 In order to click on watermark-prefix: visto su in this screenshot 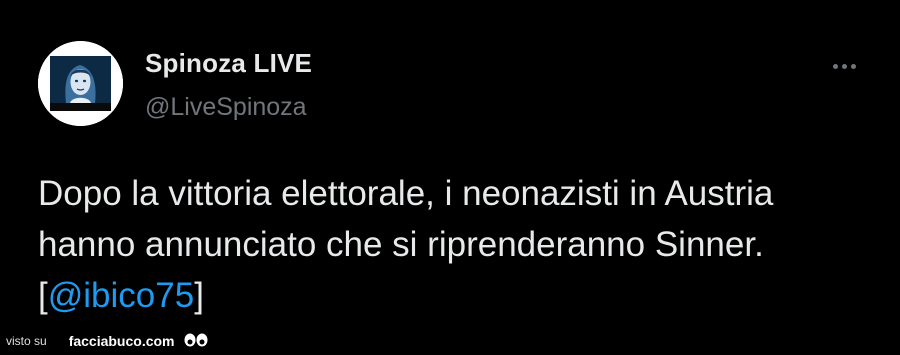, I will do `click(26, 341)`.